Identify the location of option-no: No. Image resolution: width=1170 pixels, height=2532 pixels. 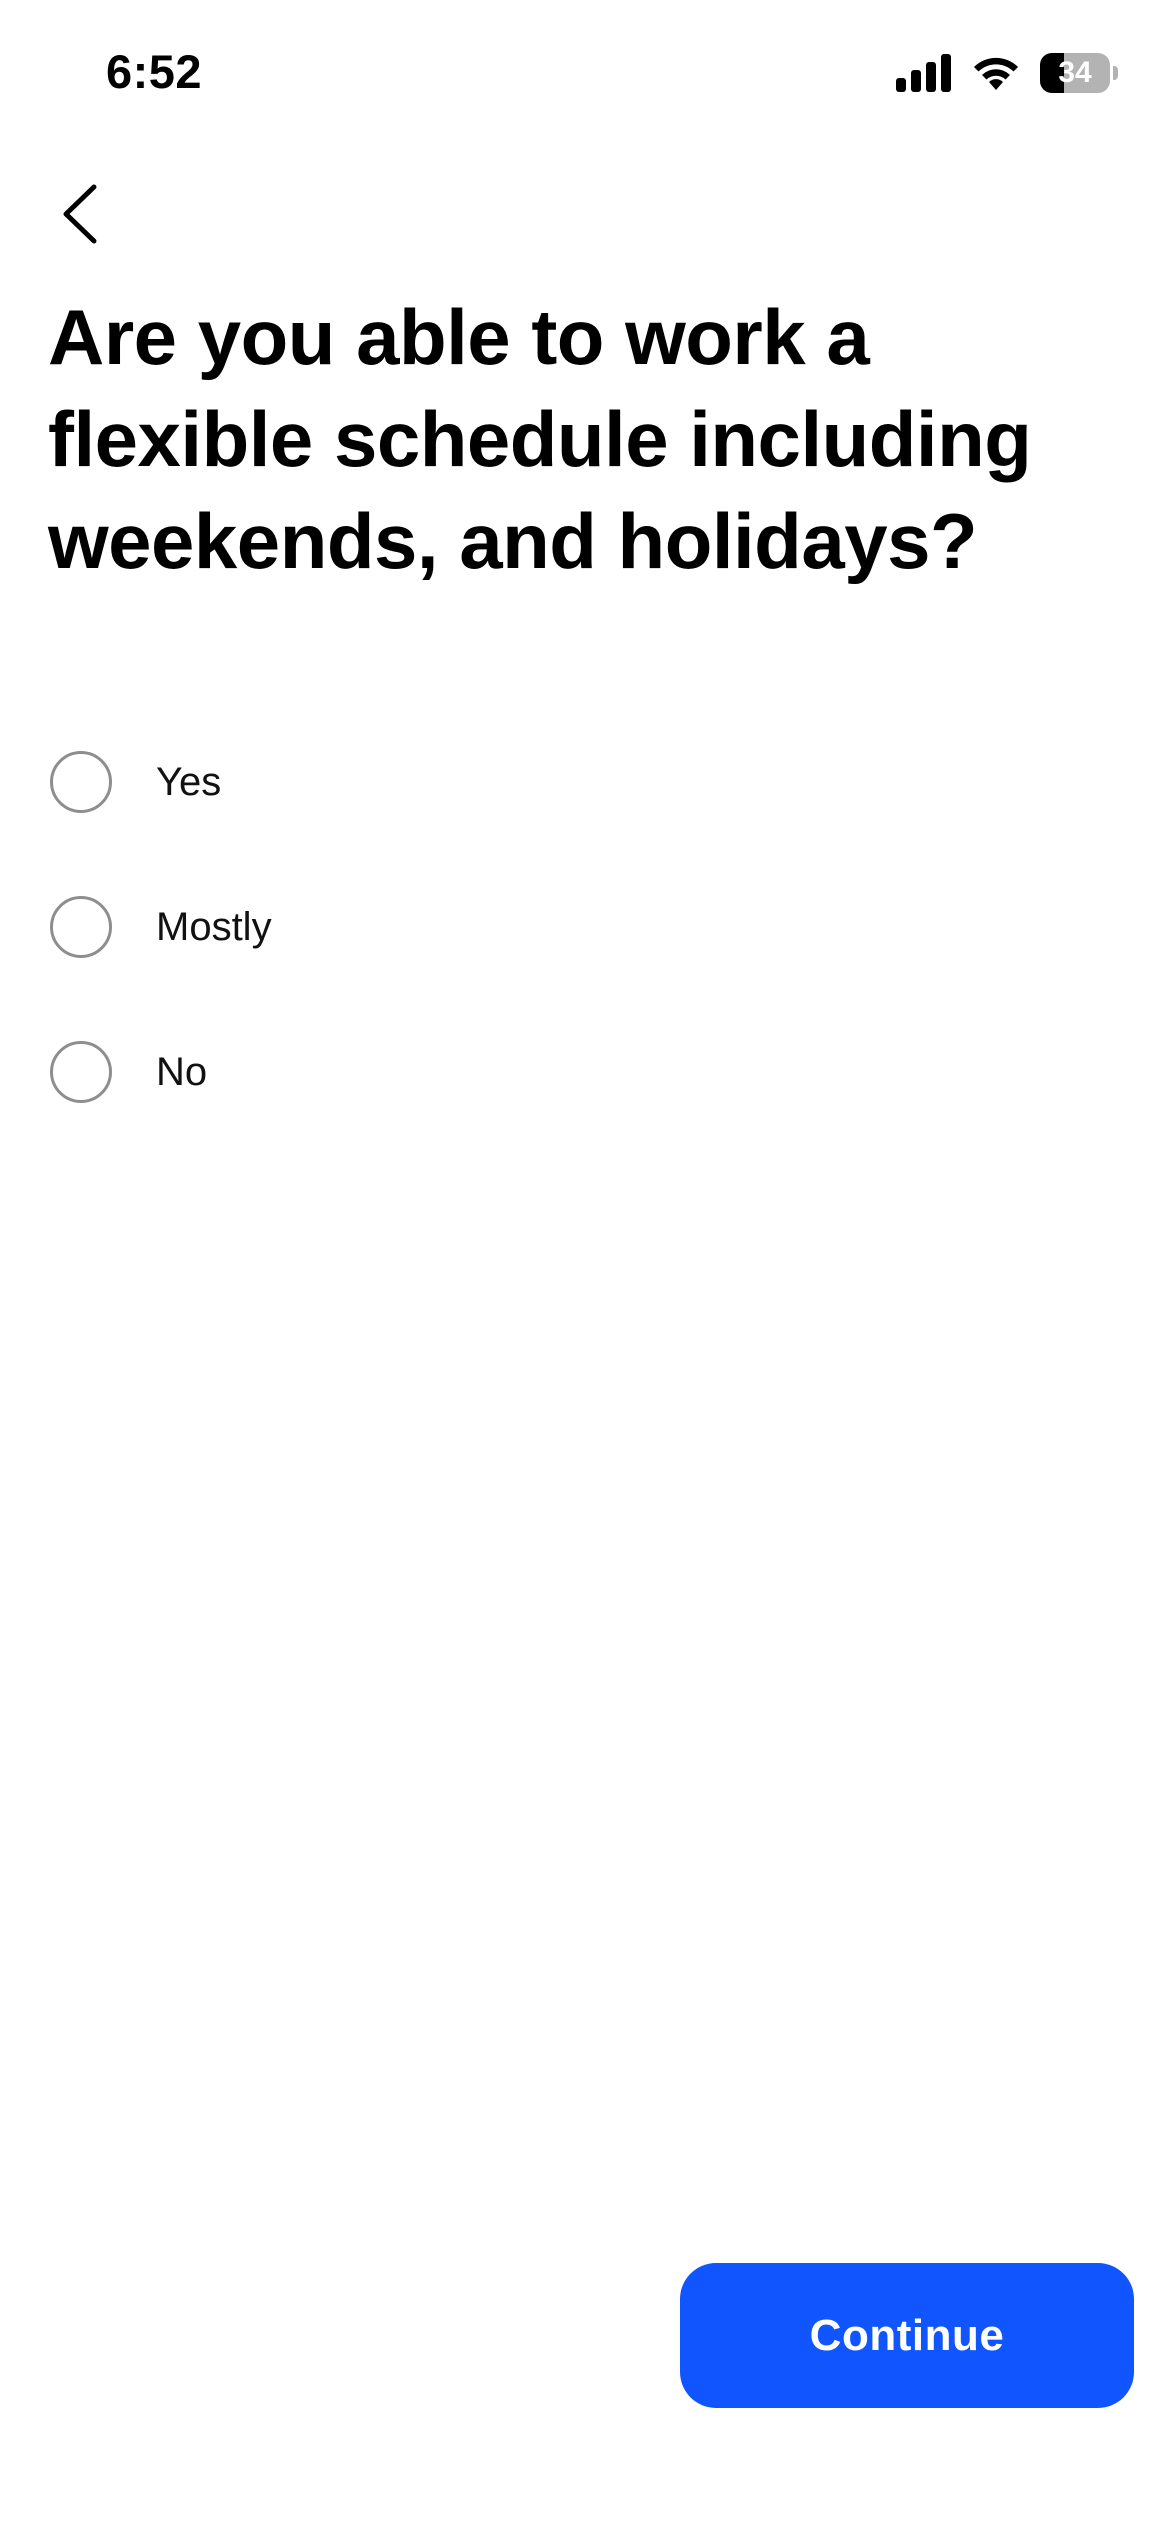
(585, 1072).